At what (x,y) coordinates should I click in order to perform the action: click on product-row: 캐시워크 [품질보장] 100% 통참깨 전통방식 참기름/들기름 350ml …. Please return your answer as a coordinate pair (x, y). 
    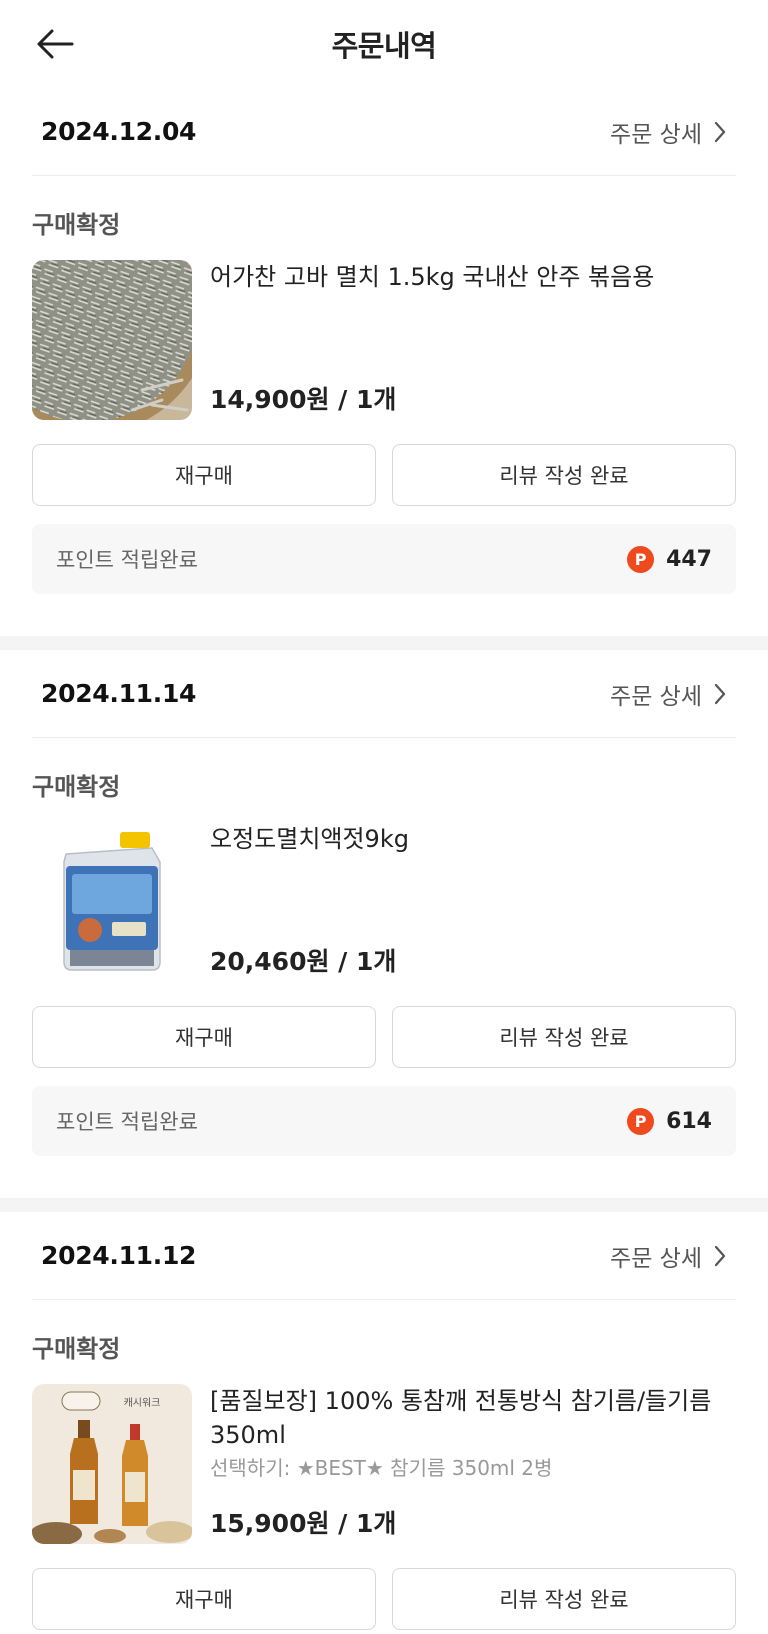
    Looking at the image, I should click on (384, 1464).